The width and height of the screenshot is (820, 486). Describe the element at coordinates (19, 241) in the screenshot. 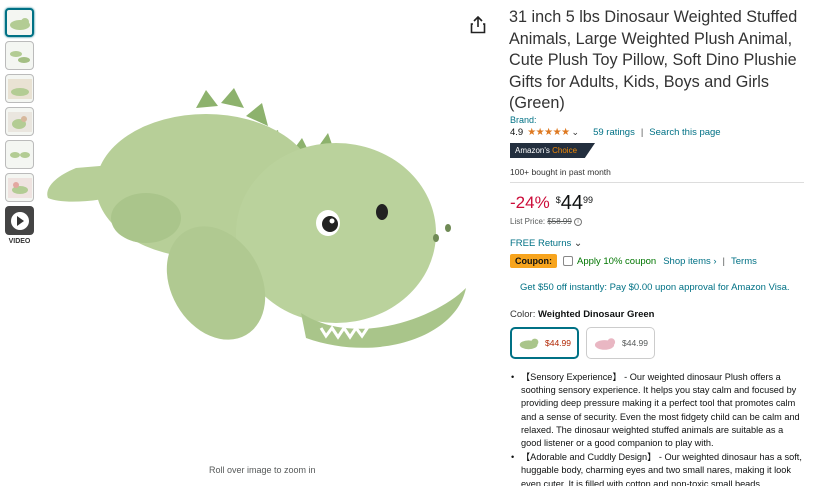

I see `video-label: VIDEO` at that location.